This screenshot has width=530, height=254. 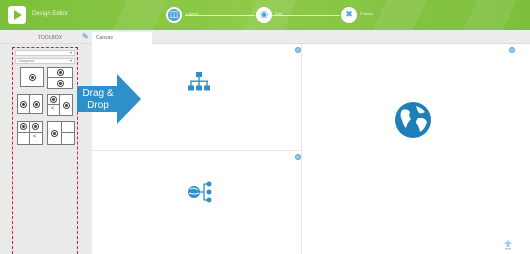 What do you see at coordinates (50, 38) in the screenshot?
I see `tab-toolbox: TOOLBOX` at bounding box center [50, 38].